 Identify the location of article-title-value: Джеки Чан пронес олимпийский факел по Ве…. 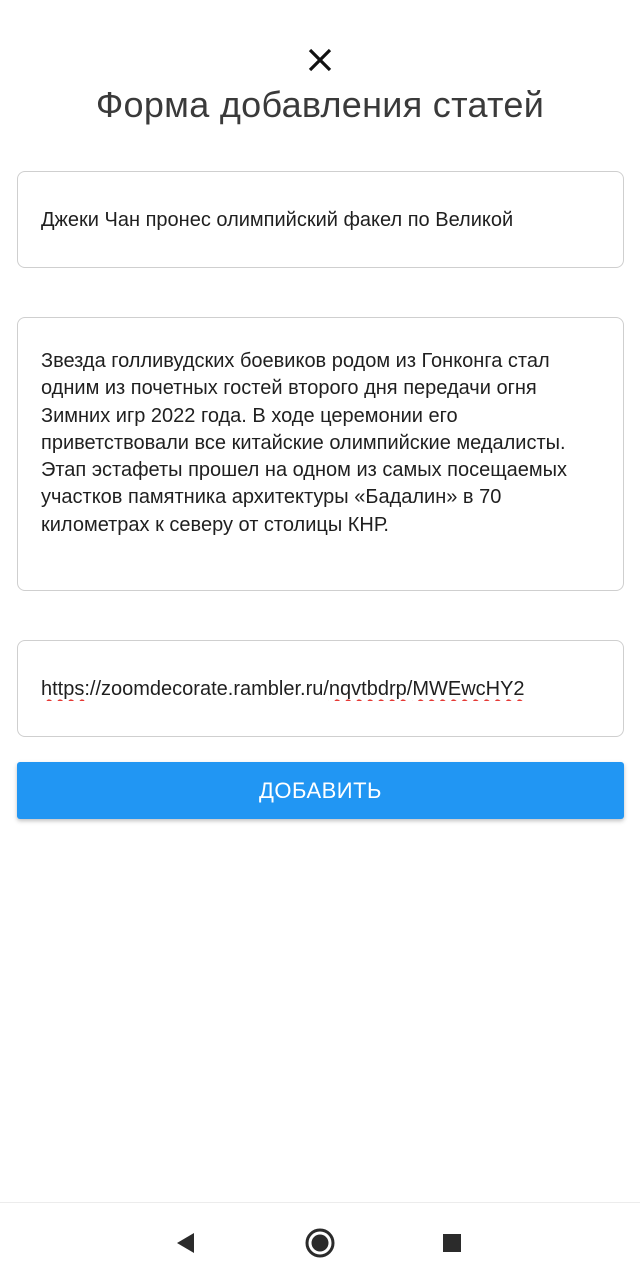
(277, 220).